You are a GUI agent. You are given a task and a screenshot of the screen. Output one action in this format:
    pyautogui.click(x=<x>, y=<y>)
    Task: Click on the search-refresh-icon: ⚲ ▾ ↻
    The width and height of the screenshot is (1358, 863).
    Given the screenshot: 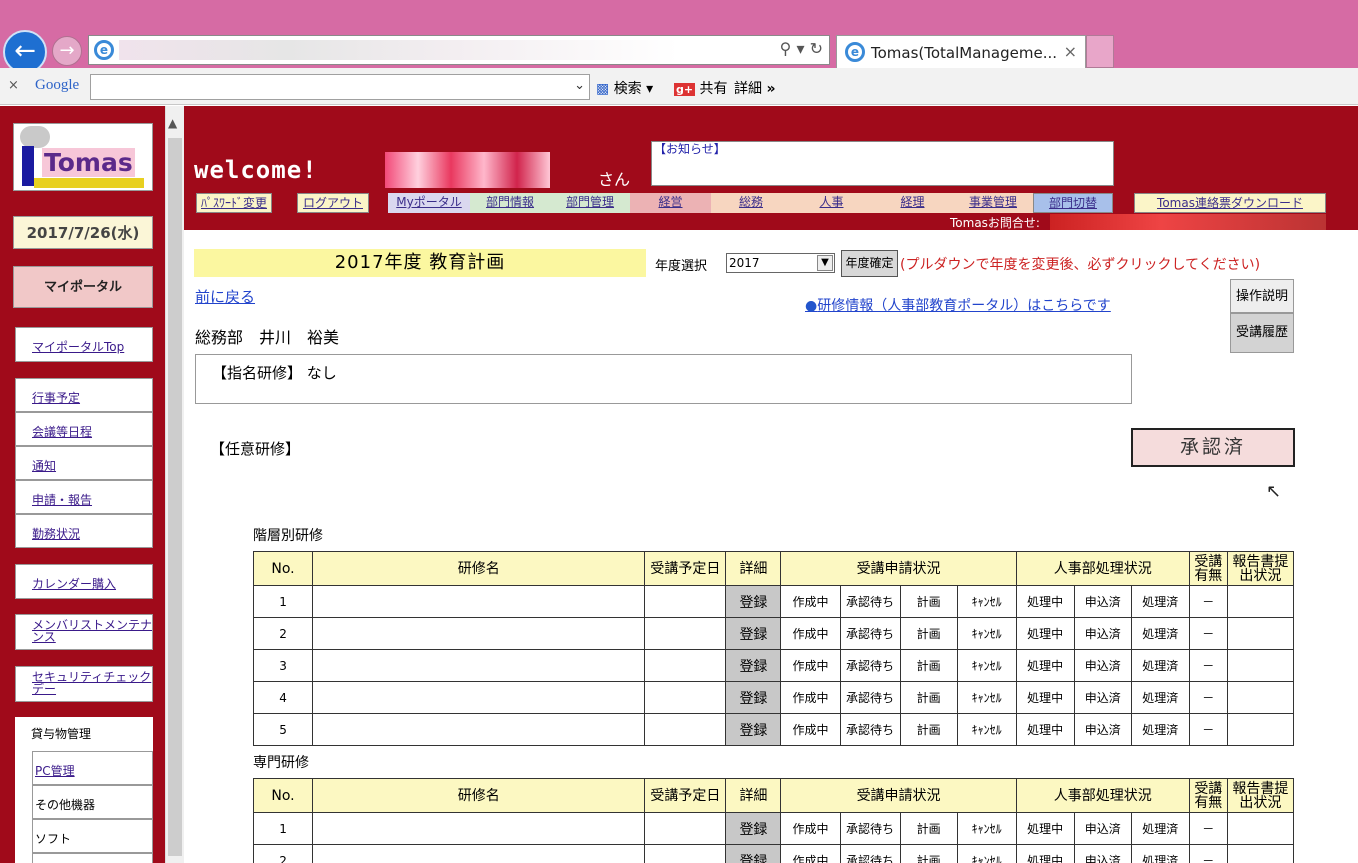 What is the action you would take?
    pyautogui.click(x=801, y=48)
    